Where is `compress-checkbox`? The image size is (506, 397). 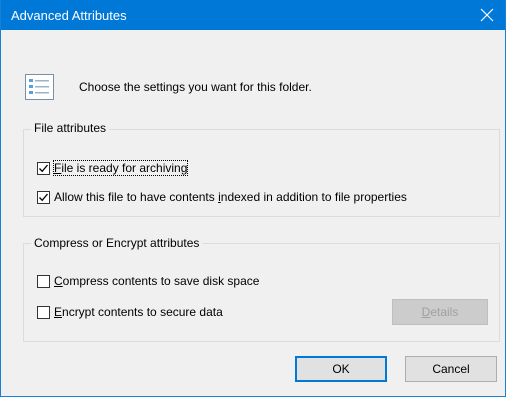
compress-checkbox is located at coordinates (43, 281).